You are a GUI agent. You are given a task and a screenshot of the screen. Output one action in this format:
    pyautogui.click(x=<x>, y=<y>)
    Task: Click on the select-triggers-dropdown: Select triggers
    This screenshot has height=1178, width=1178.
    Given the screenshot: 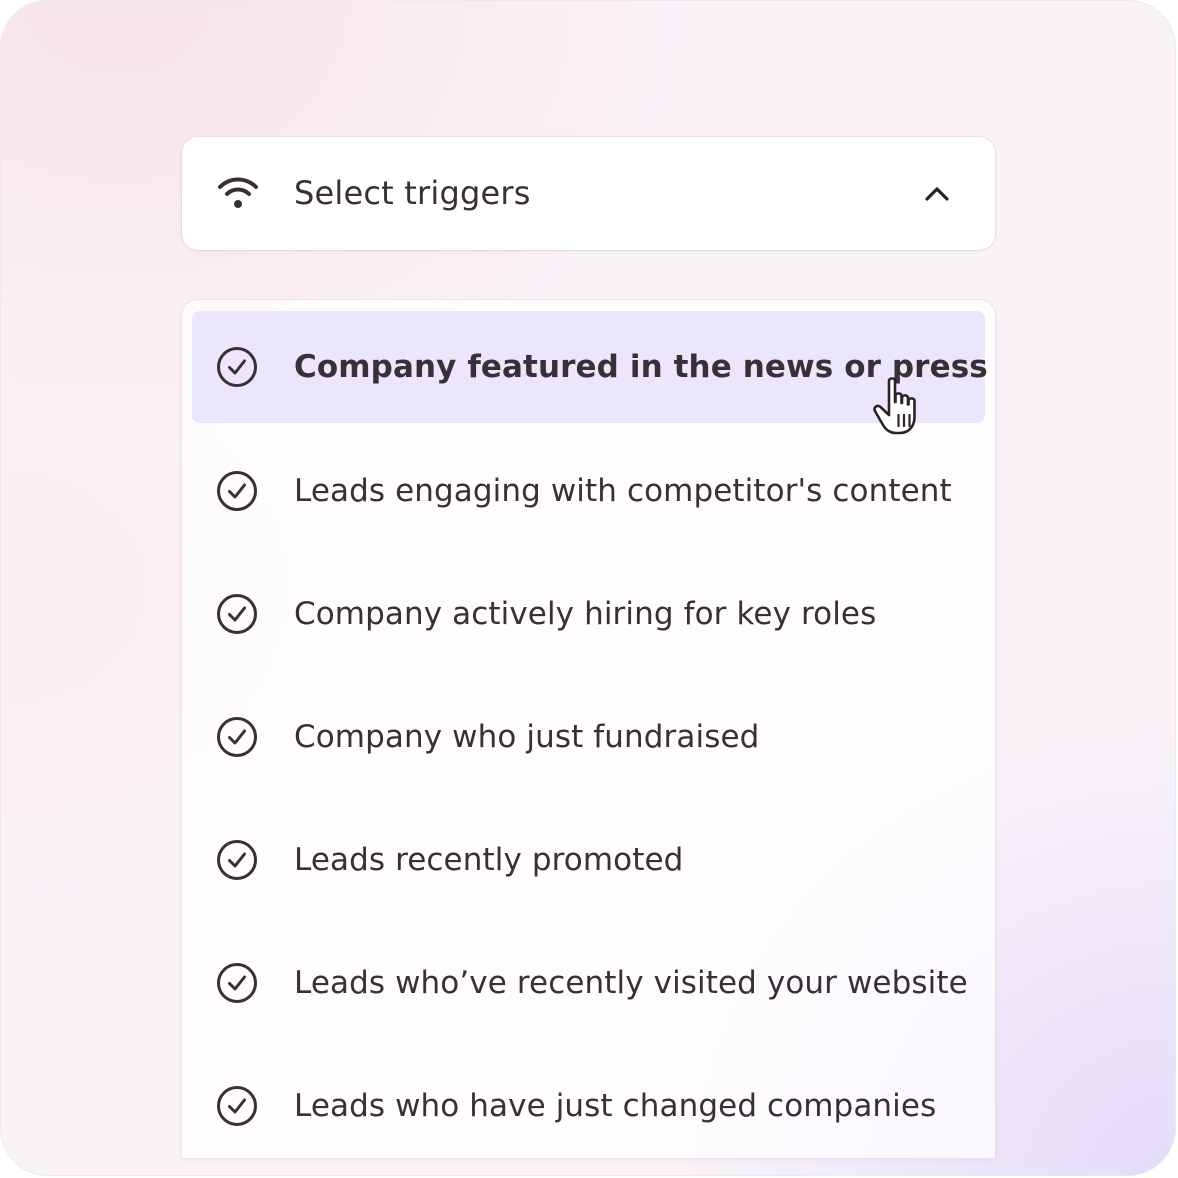 What is the action you would take?
    pyautogui.click(x=588, y=193)
    